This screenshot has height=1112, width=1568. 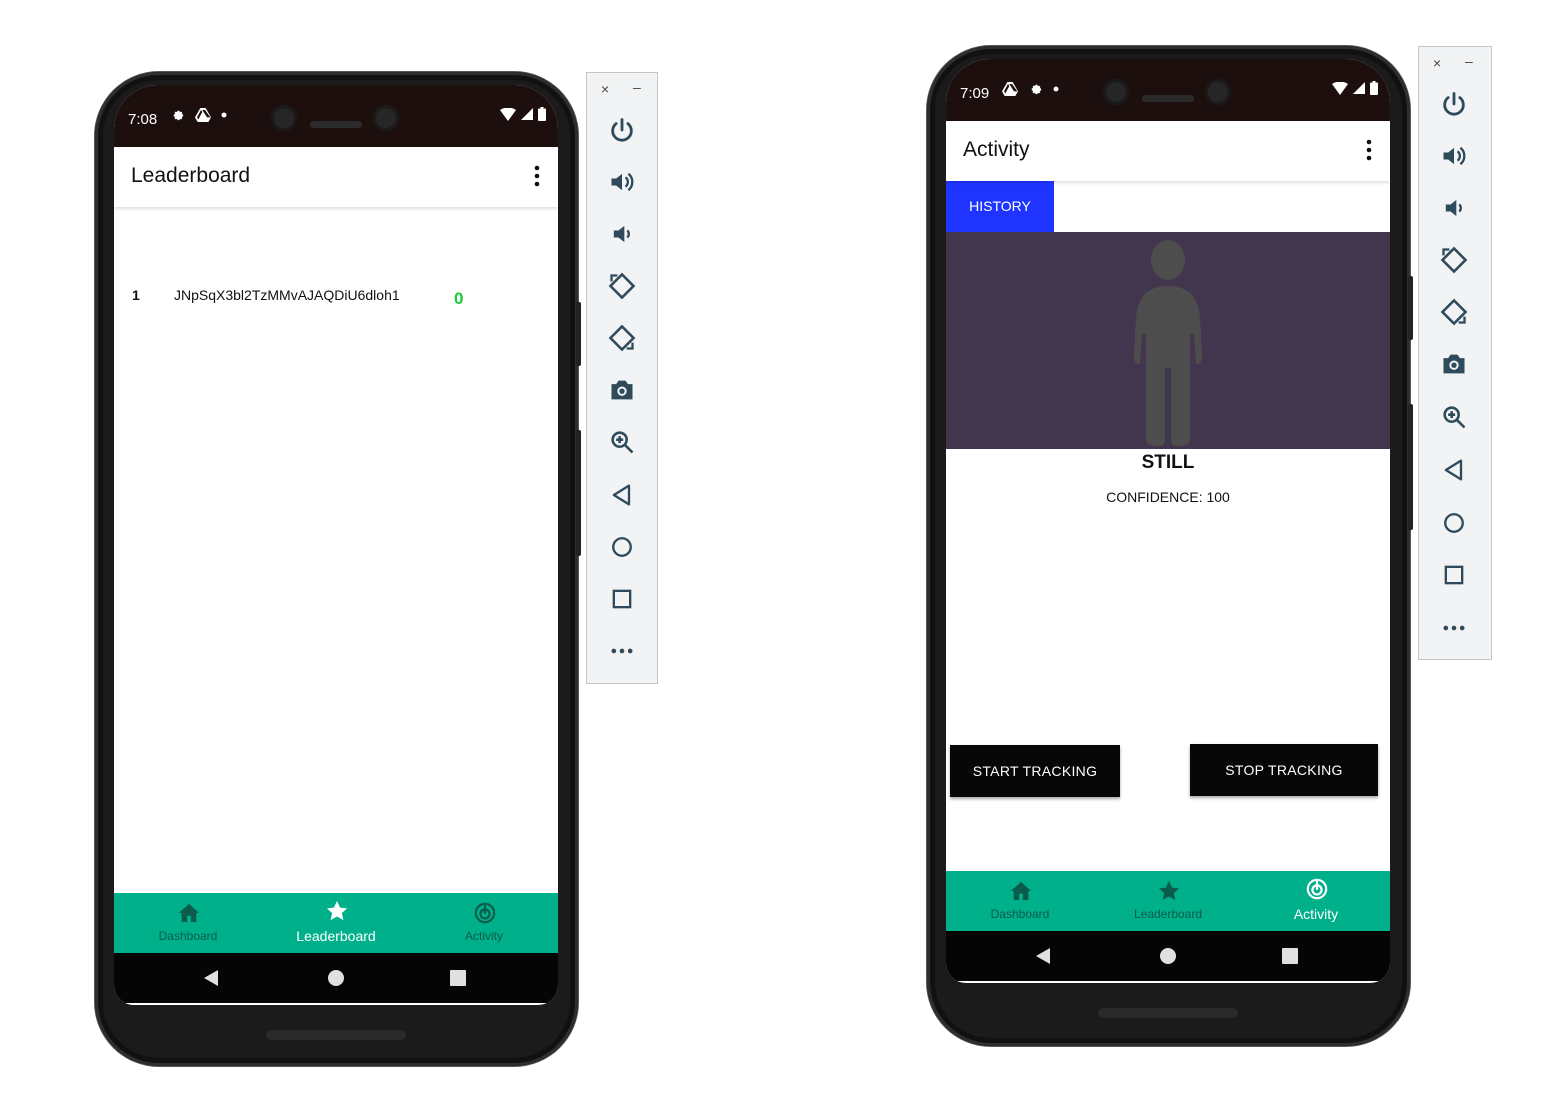 I want to click on history-button: HISTORY, so click(x=1000, y=206).